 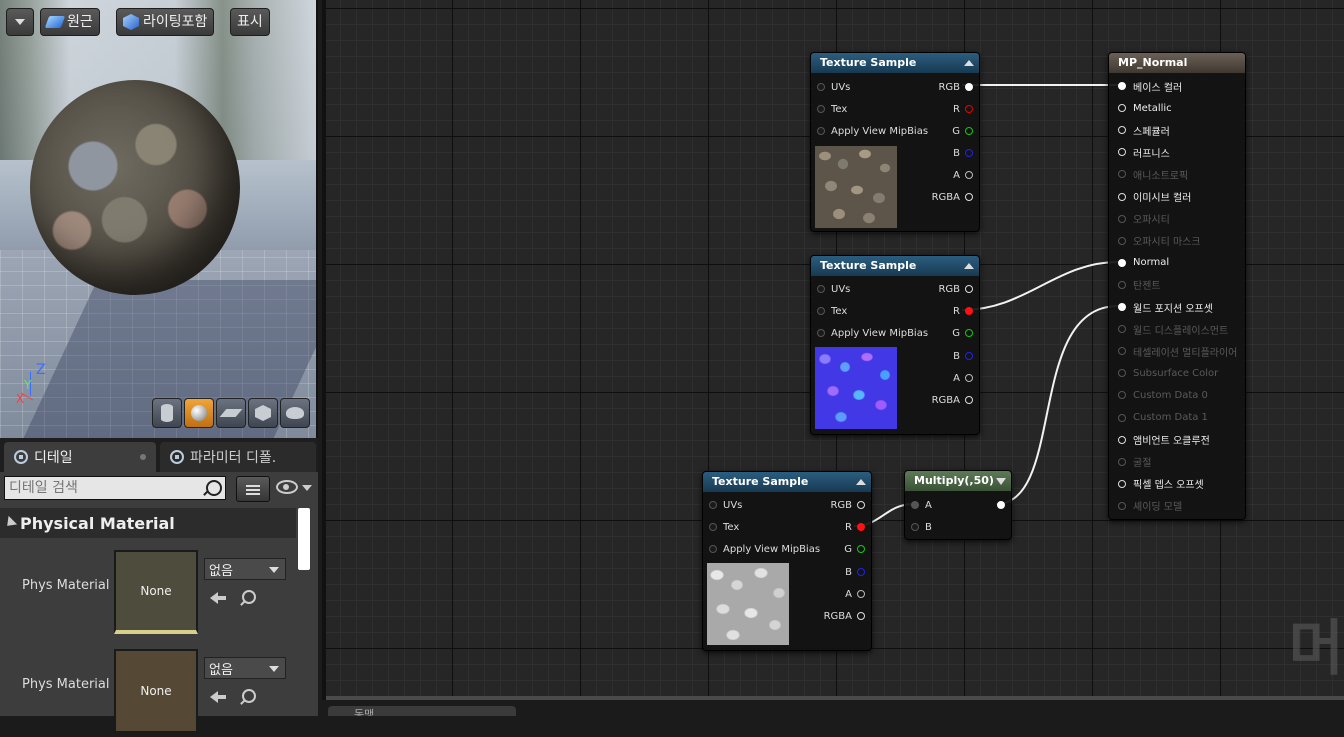 I want to click on result-input-pin: Metallic, so click(x=1145, y=108).